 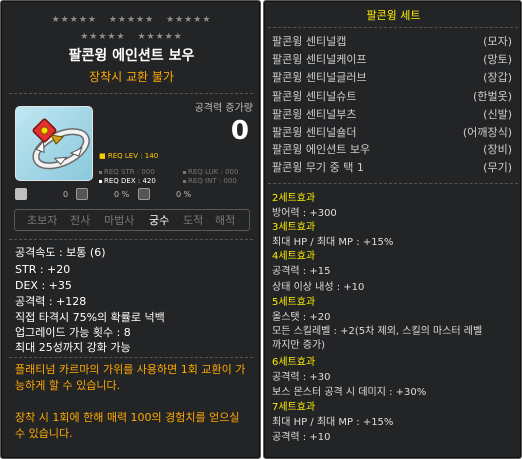 What do you see at coordinates (301, 317) in the screenshot?
I see `set-effect-line: 올스탯 : +20` at bounding box center [301, 317].